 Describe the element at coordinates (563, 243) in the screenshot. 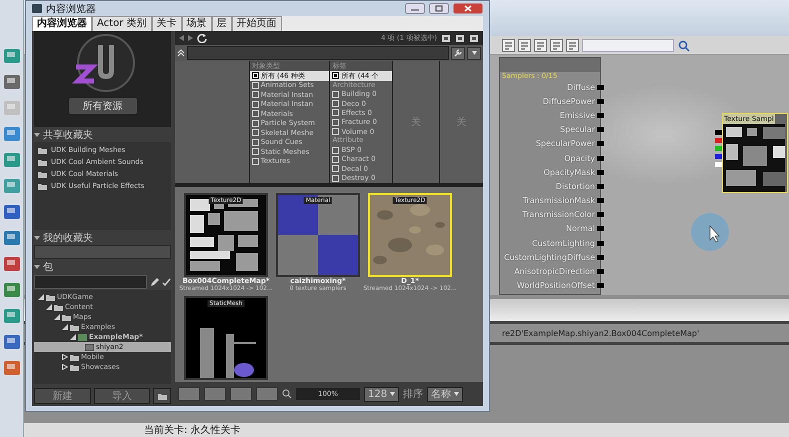

I see `input-label: CustomLighting` at that location.